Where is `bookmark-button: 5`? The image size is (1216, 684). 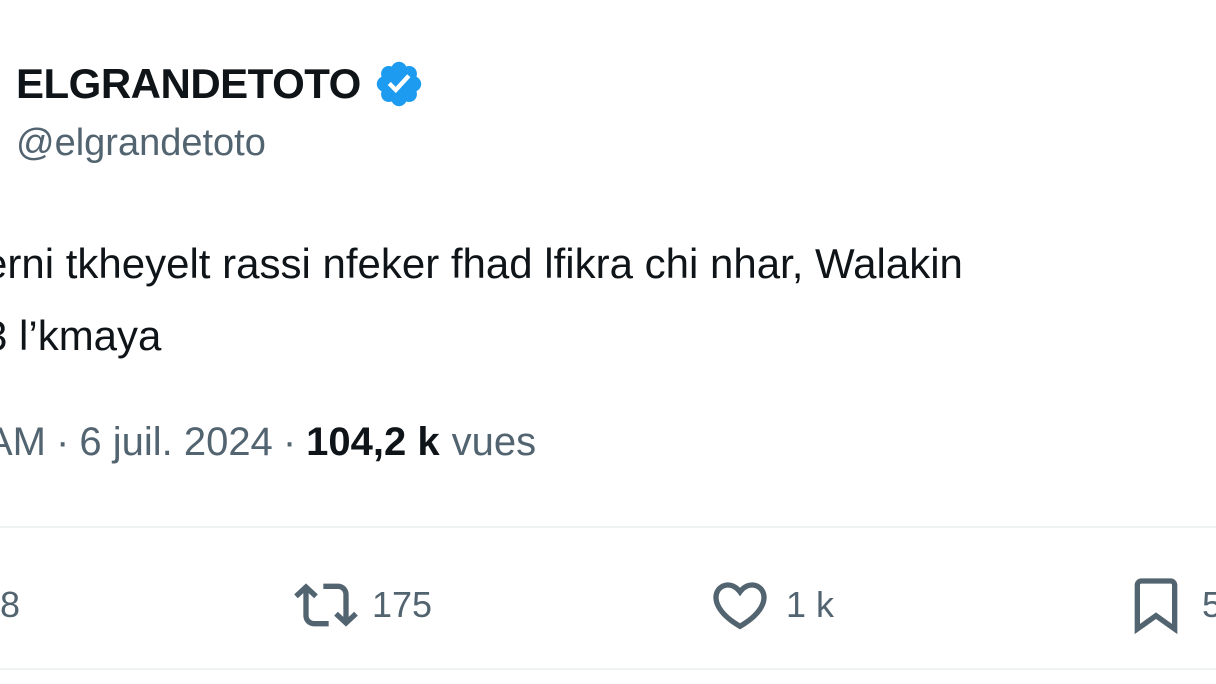 bookmark-button: 5 is located at coordinates (1170, 605).